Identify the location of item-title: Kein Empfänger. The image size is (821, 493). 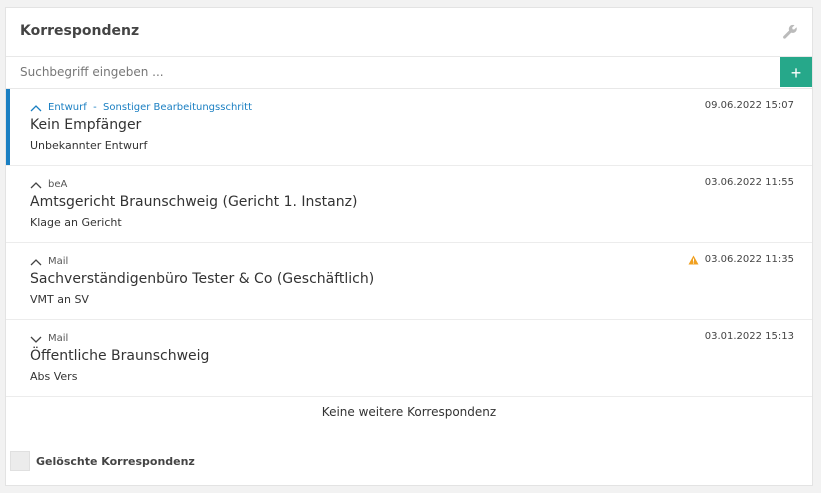
(86, 125).